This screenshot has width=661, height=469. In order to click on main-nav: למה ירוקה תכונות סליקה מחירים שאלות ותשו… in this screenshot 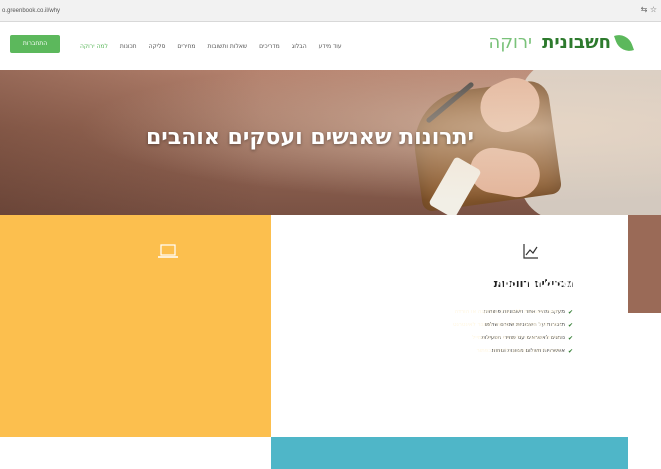, I will do `click(211, 47)`.